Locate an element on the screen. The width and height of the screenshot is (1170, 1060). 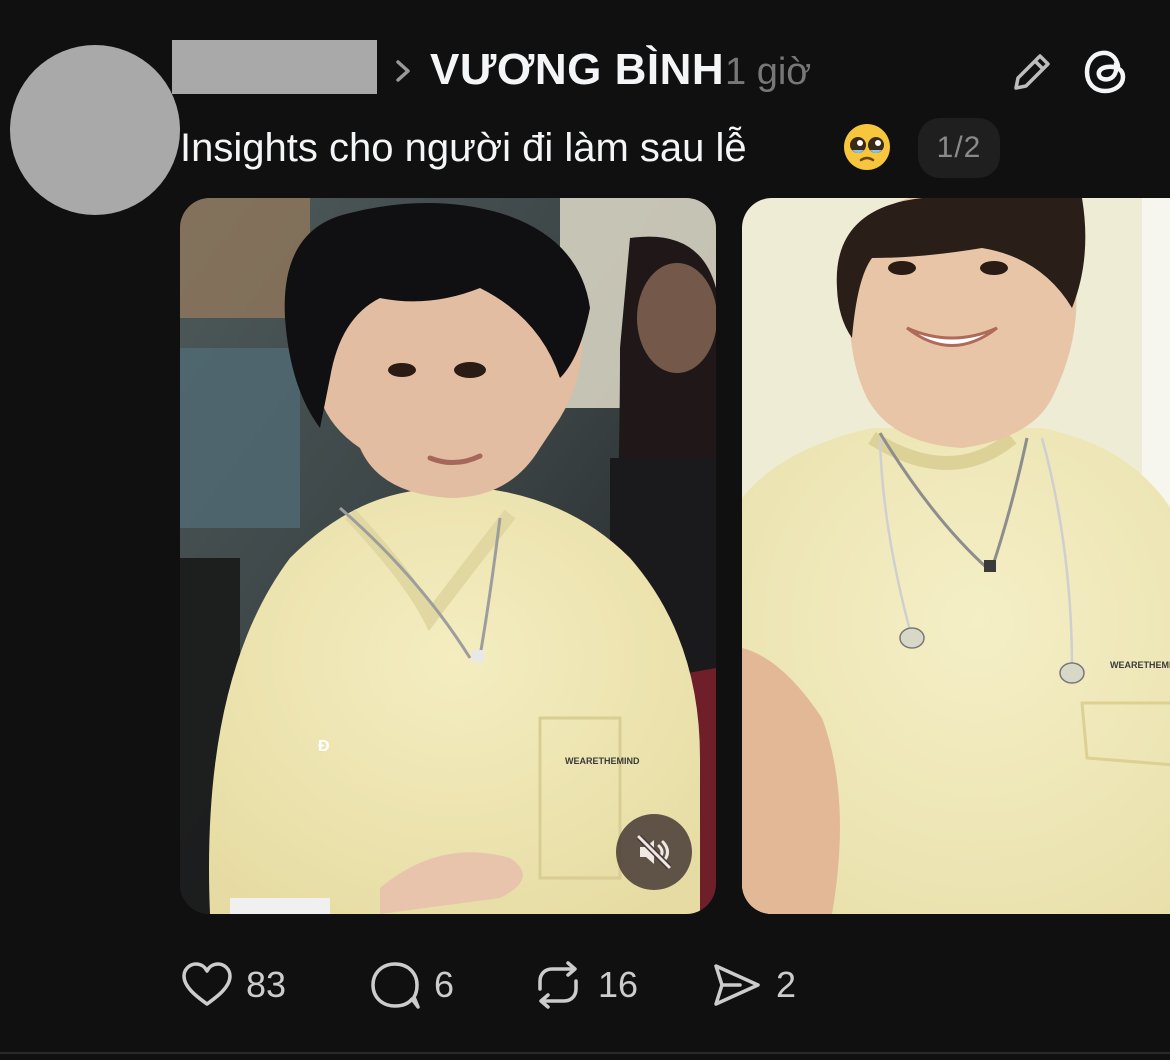
mute-toggle-button is located at coordinates (654, 852).